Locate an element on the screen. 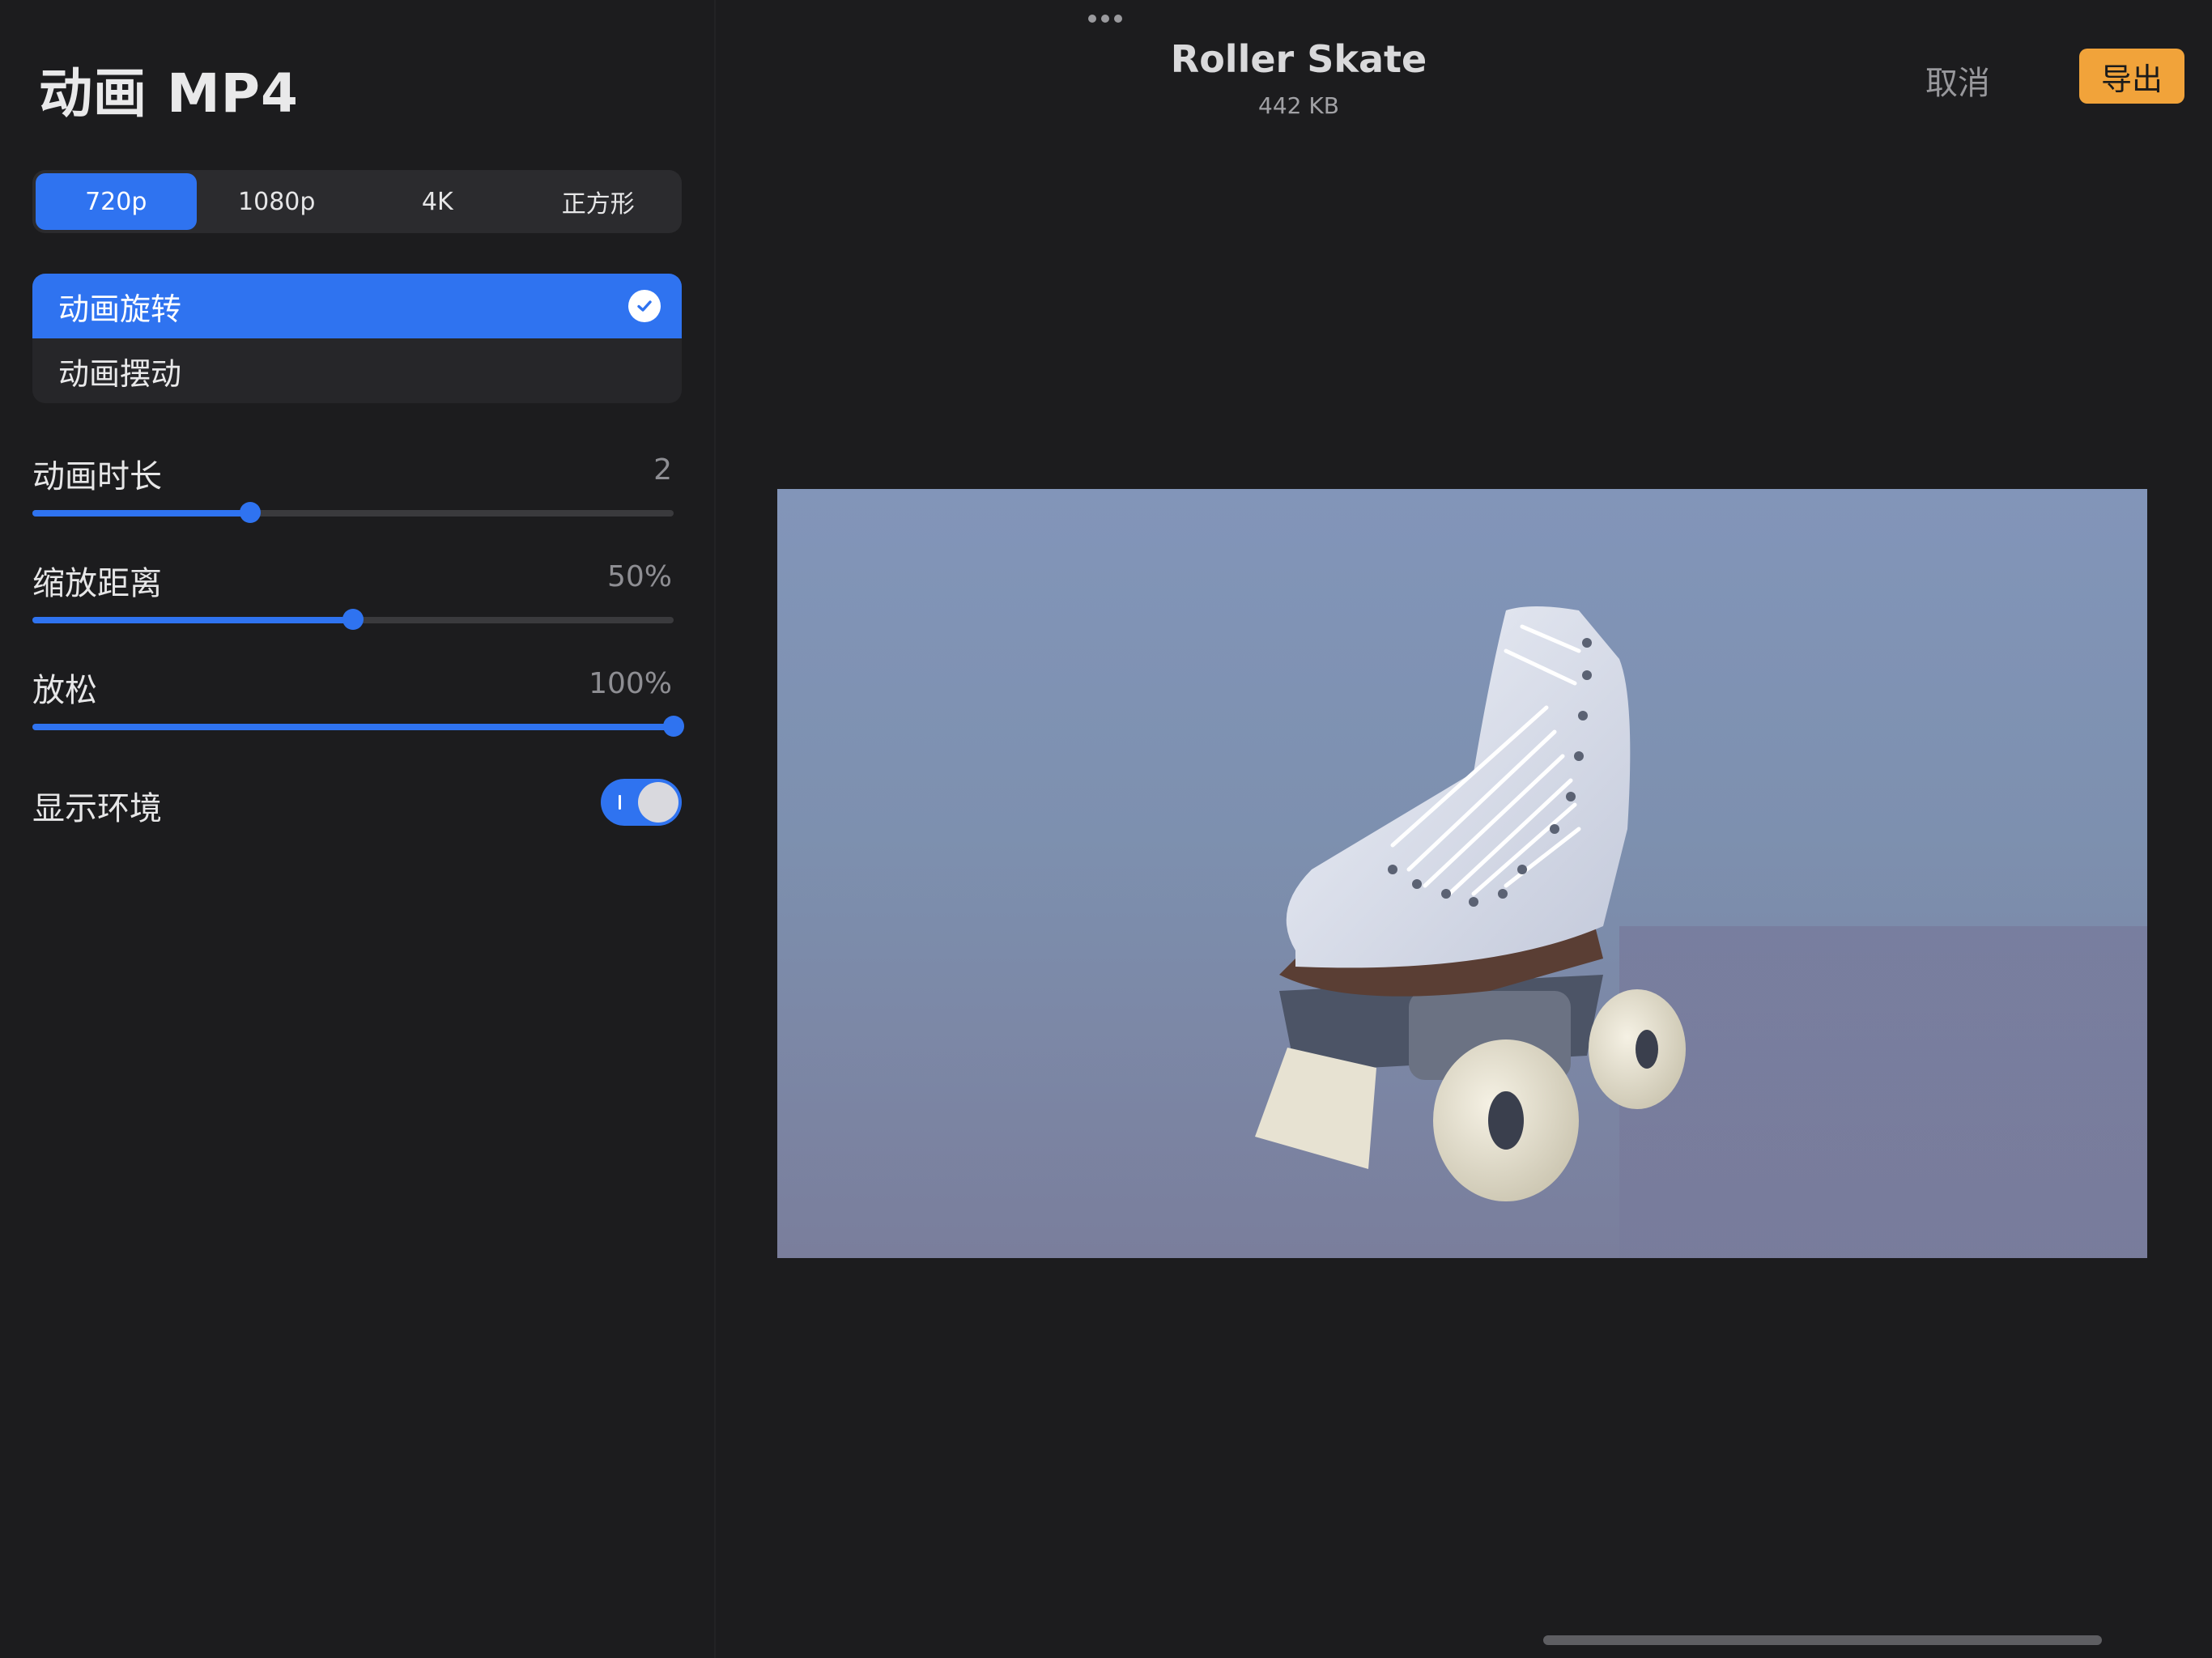 The width and height of the screenshot is (2212, 1658). resolution-tab-720p: 720p is located at coordinates (117, 201).